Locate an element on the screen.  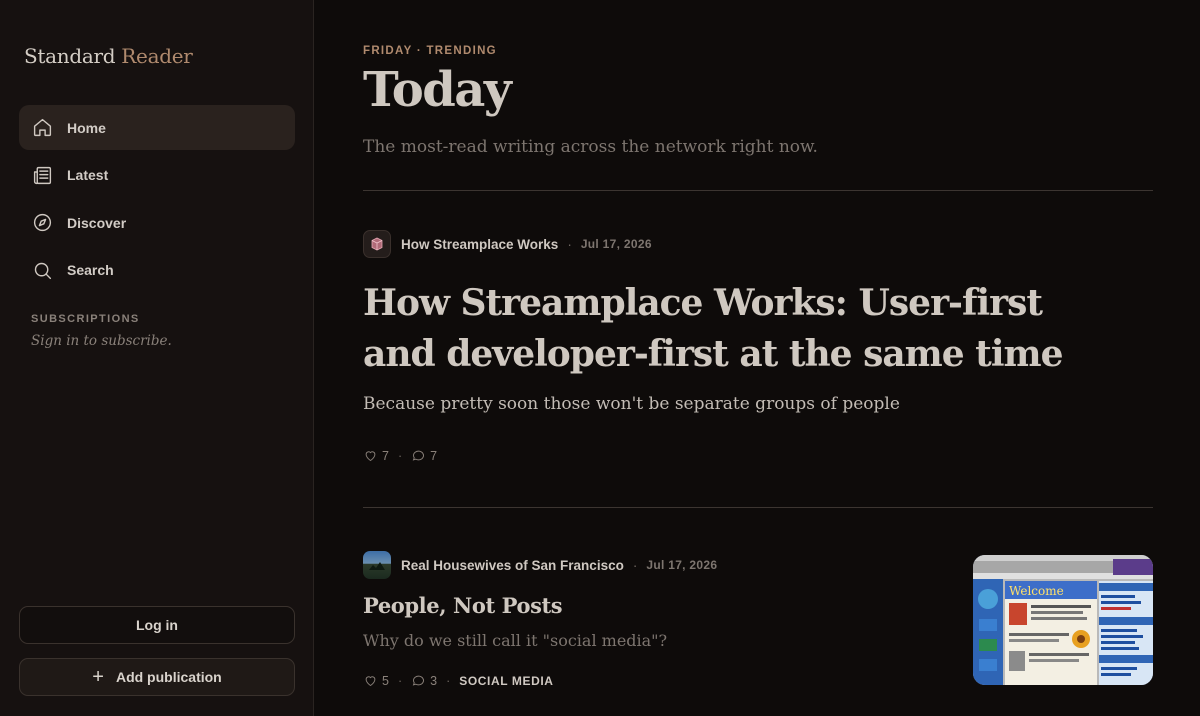
comment-button: 7 is located at coordinates (424, 455).